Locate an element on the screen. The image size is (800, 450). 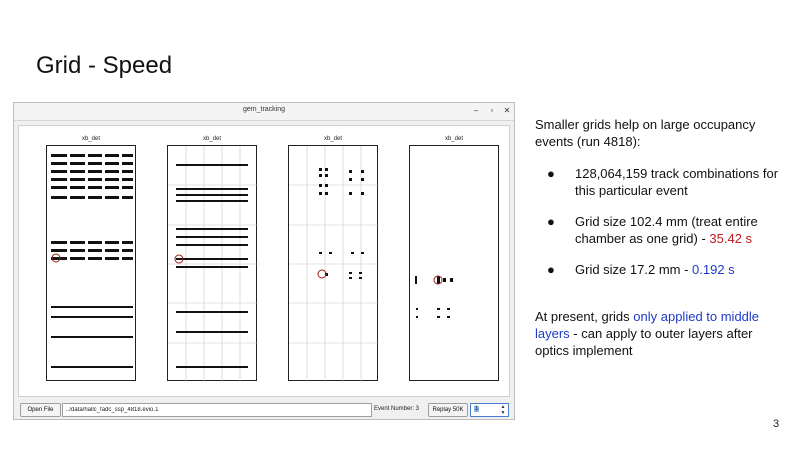
spinbox-arrows-icon: ▲ ▼ is located at coordinates (503, 410).